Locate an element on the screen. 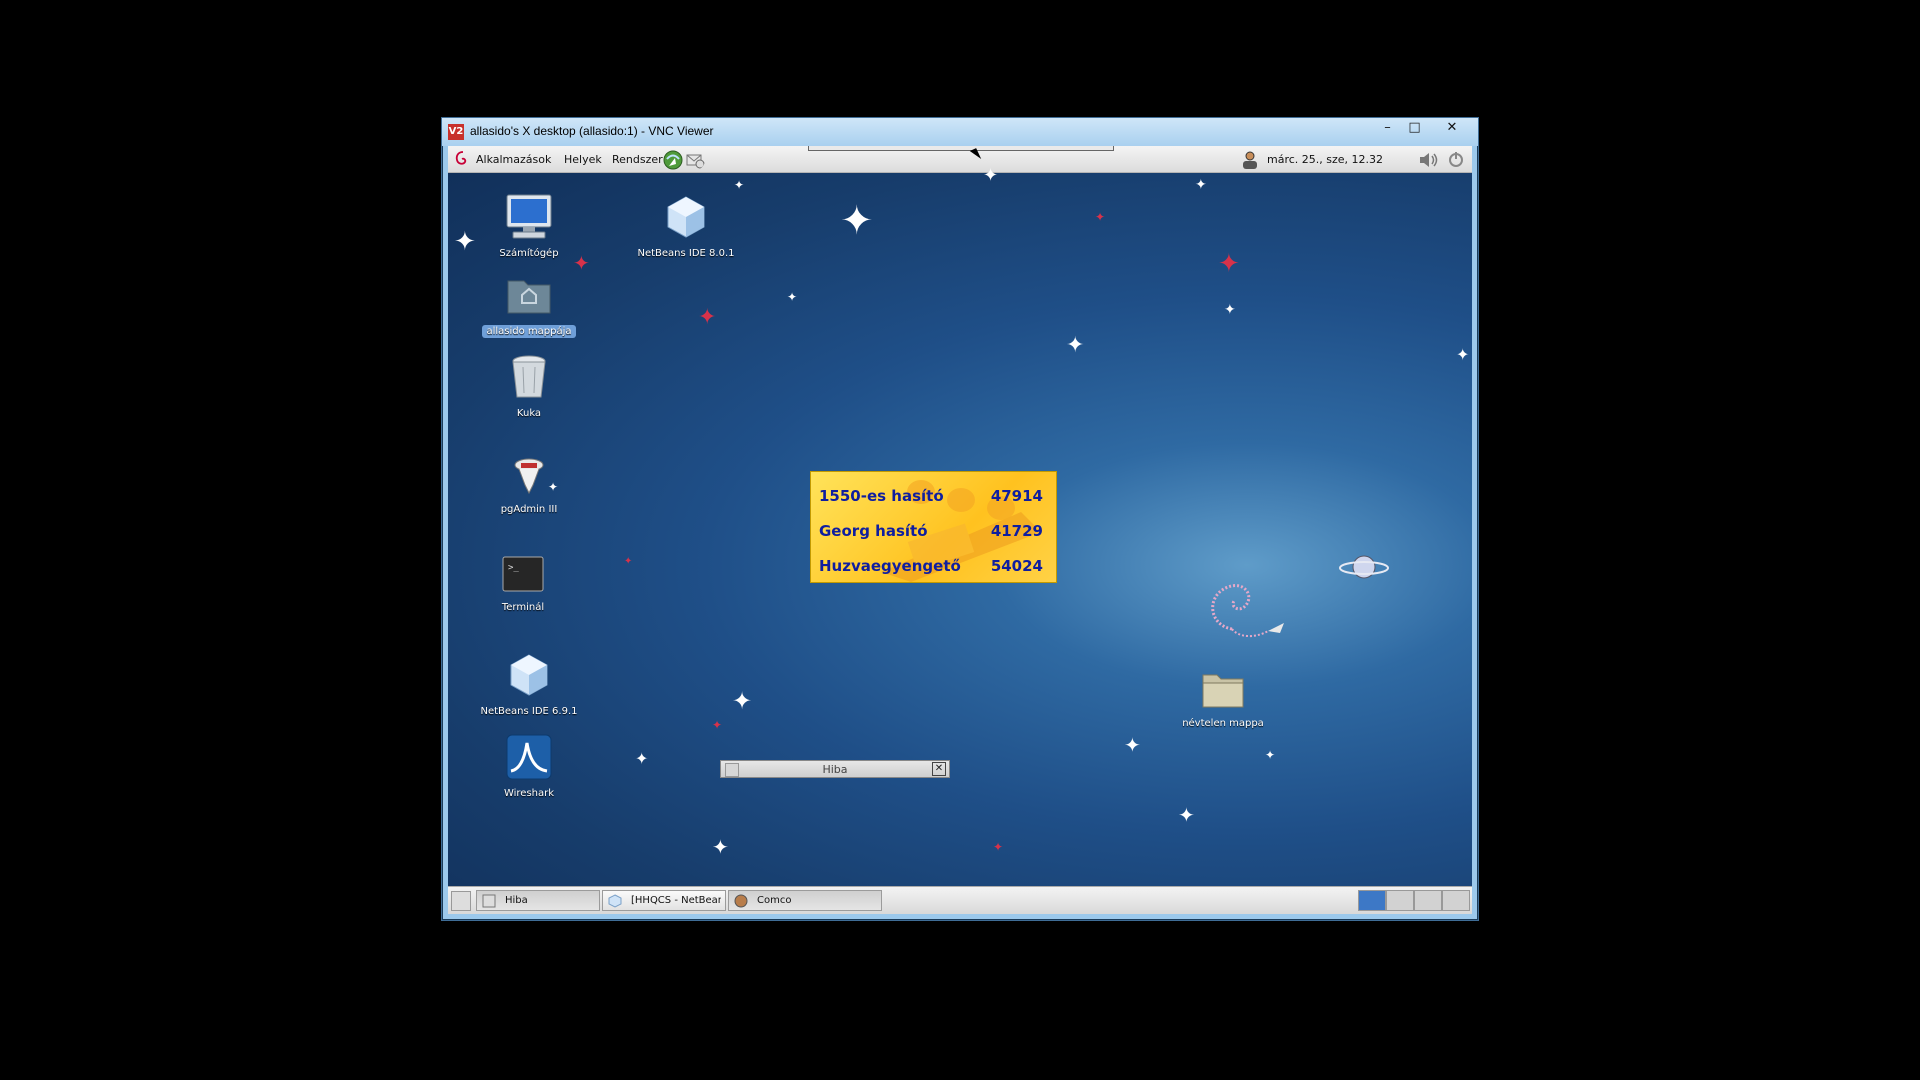 Image resolution: width=1920 pixels, height=1080 pixels. desktop-icon-computer: Számítógép is located at coordinates (529, 226).